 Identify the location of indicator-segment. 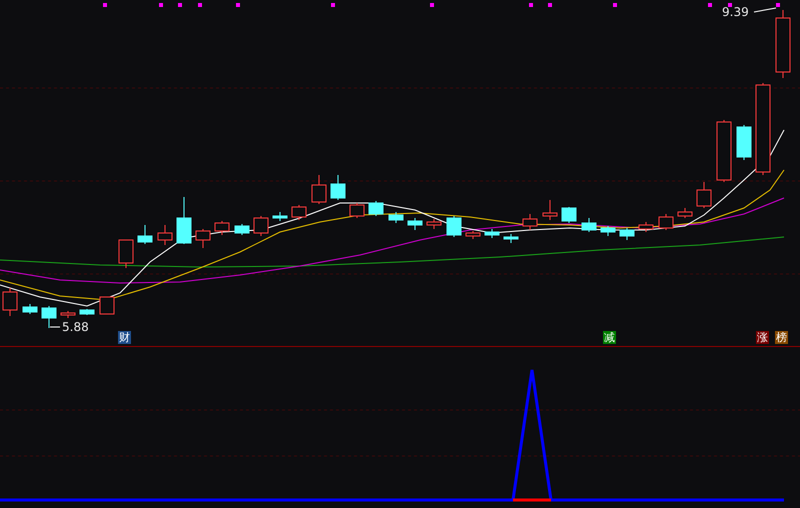
(532, 500).